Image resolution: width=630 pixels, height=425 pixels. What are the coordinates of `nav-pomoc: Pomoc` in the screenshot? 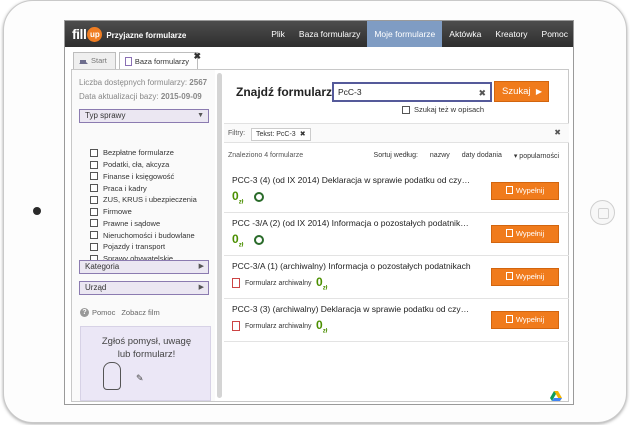 It's located at (554, 34).